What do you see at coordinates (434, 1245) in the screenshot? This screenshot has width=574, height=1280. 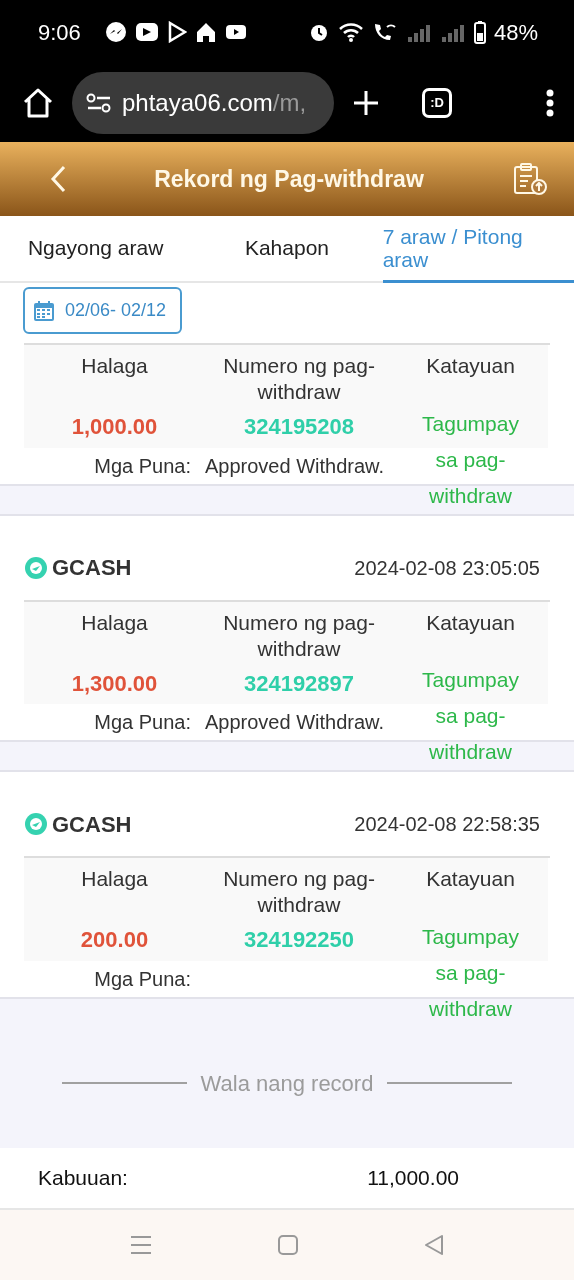 I see `back-icon` at bounding box center [434, 1245].